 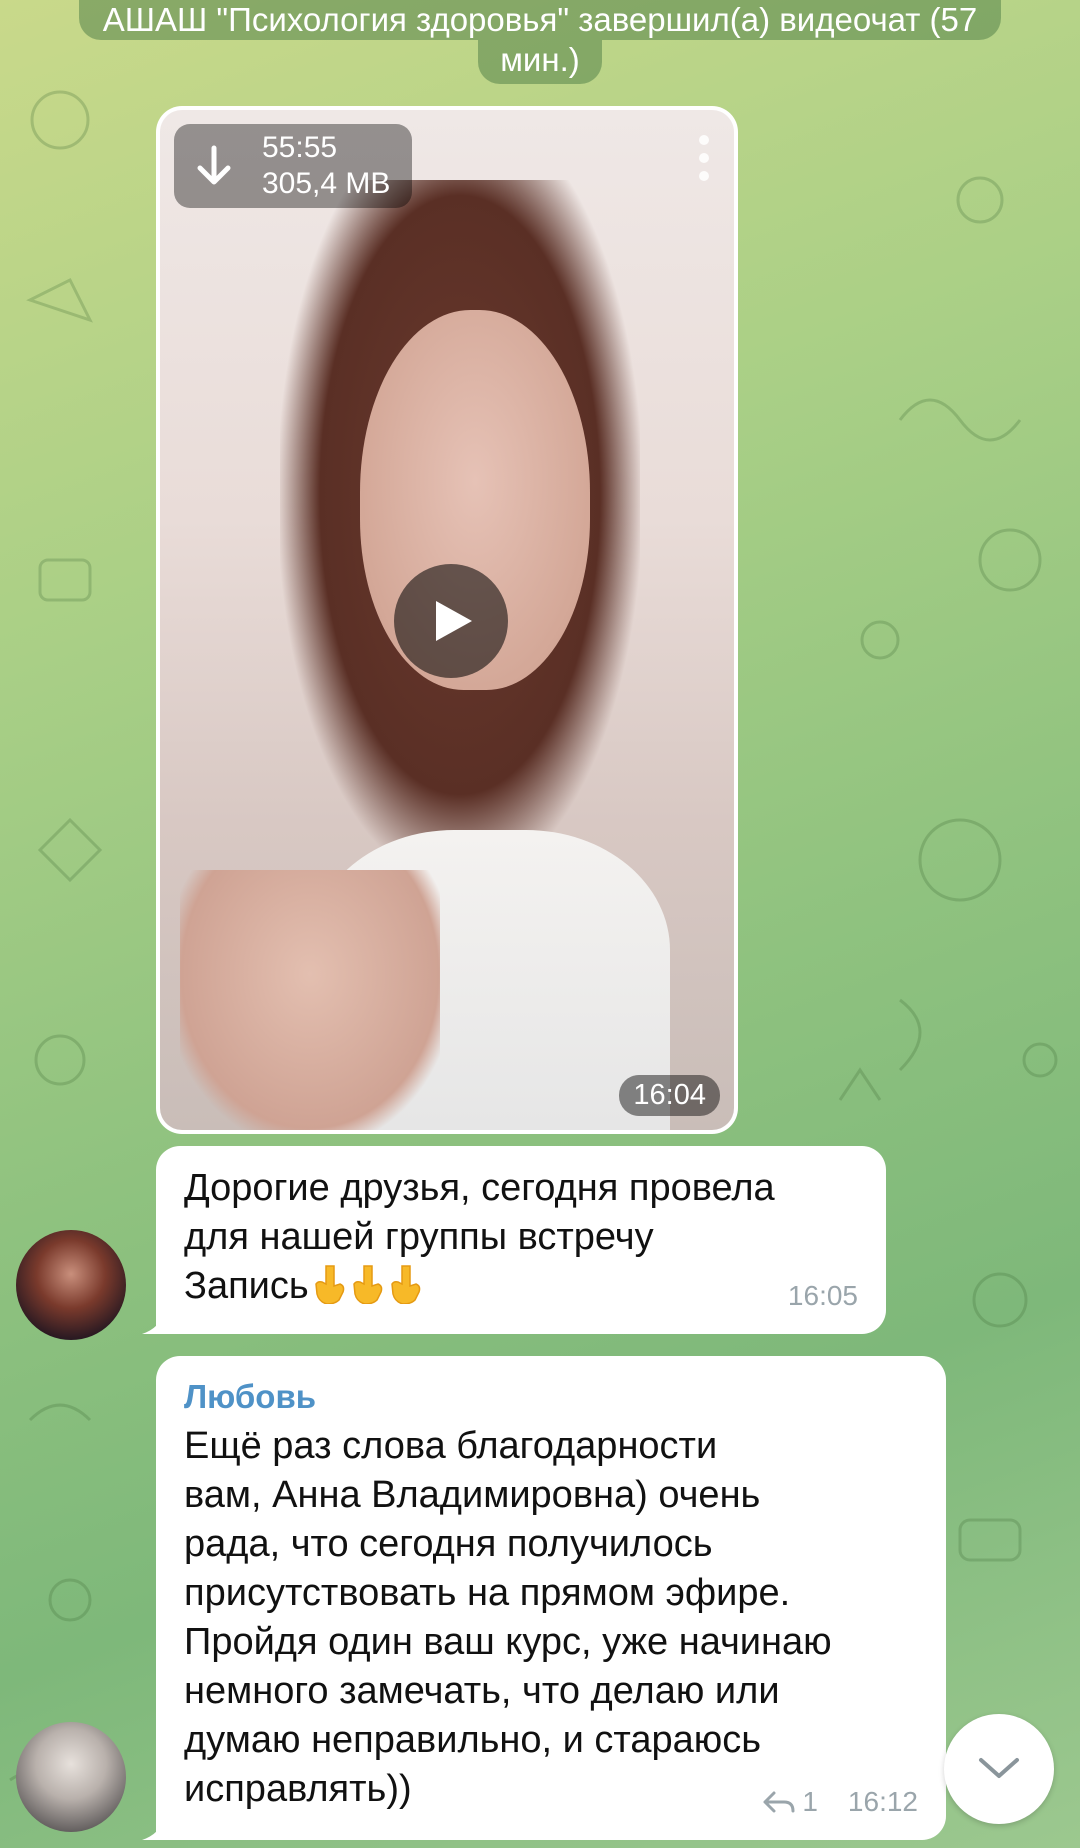 I want to click on video-duration: 55:55, so click(x=300, y=147).